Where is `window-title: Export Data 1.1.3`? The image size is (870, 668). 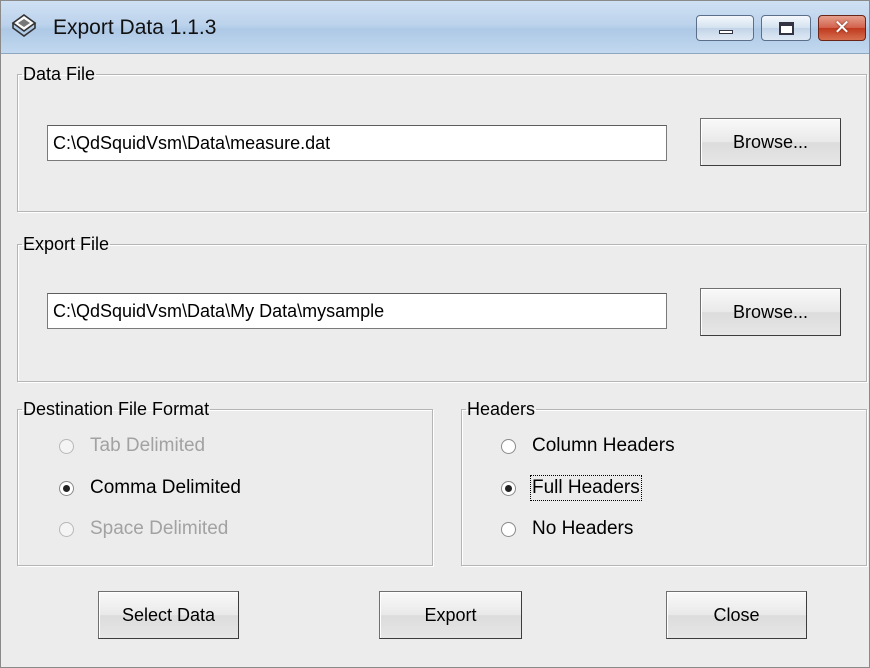
window-title: Export Data 1.1.3 is located at coordinates (135, 27).